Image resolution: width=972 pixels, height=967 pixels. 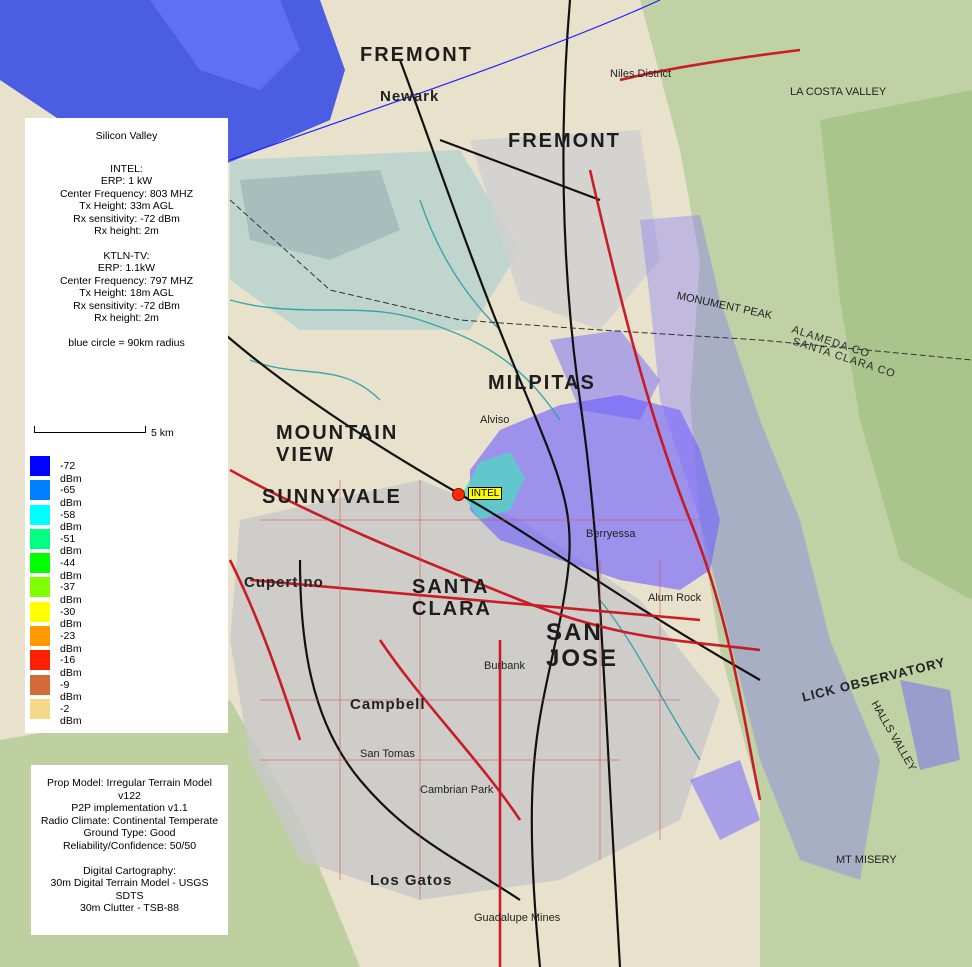 I want to click on tx2-erp: ERP: 1.1kW, so click(x=126, y=268).